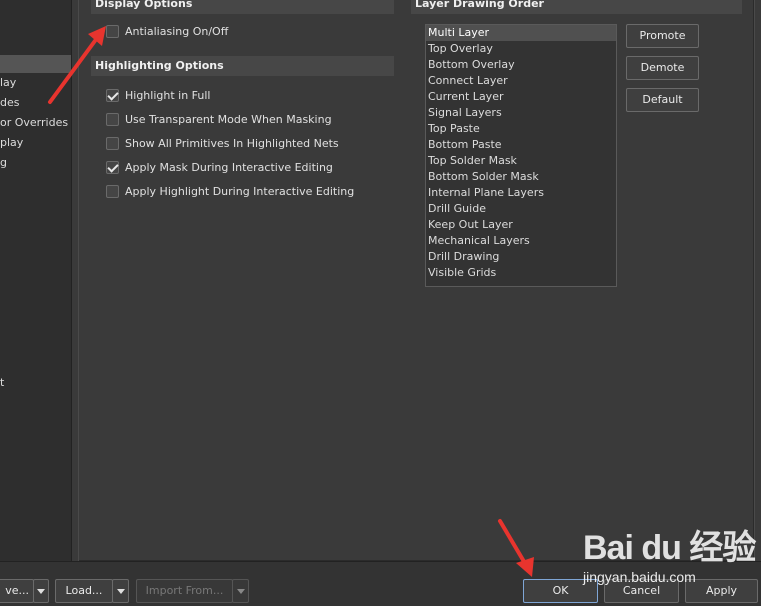 Image resolution: width=761 pixels, height=606 pixels. What do you see at coordinates (521, 97) in the screenshot?
I see `layer-item: Current Layer` at bounding box center [521, 97].